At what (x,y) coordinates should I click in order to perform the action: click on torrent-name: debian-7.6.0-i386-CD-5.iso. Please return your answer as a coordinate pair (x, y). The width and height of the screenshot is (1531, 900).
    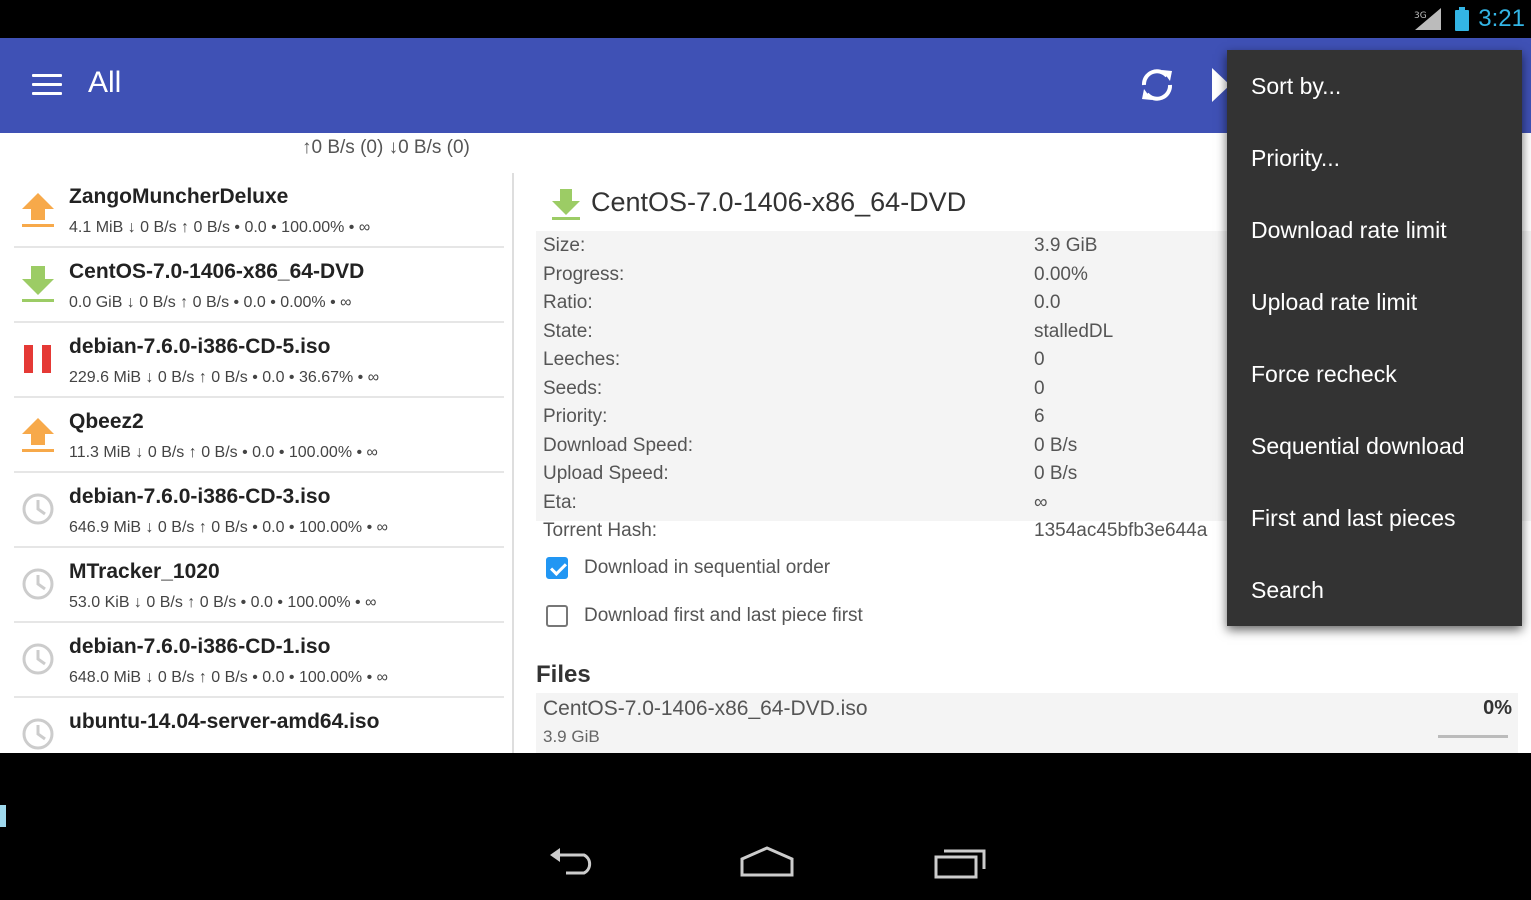
    Looking at the image, I should click on (200, 346).